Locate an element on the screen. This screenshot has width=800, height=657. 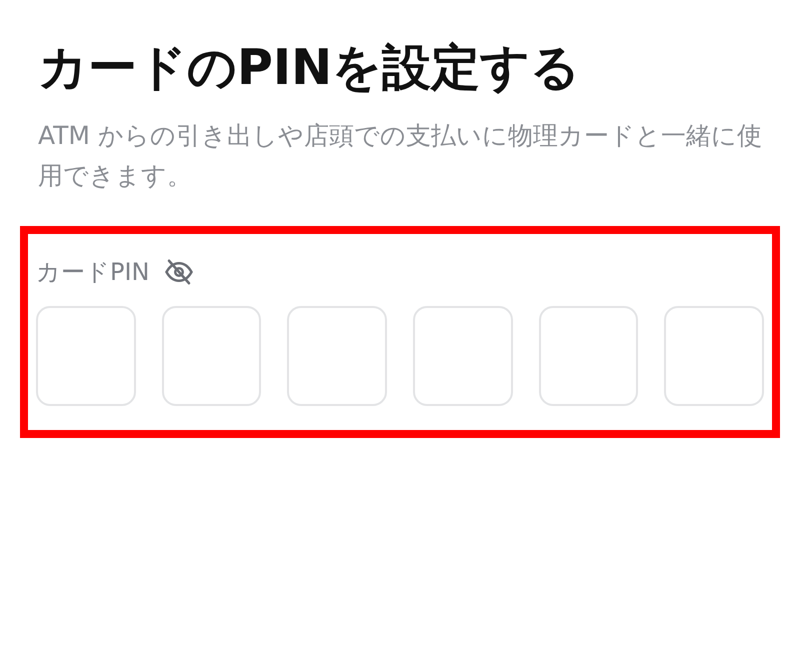
page-title: カードのPINを設定する is located at coordinates (310, 68).